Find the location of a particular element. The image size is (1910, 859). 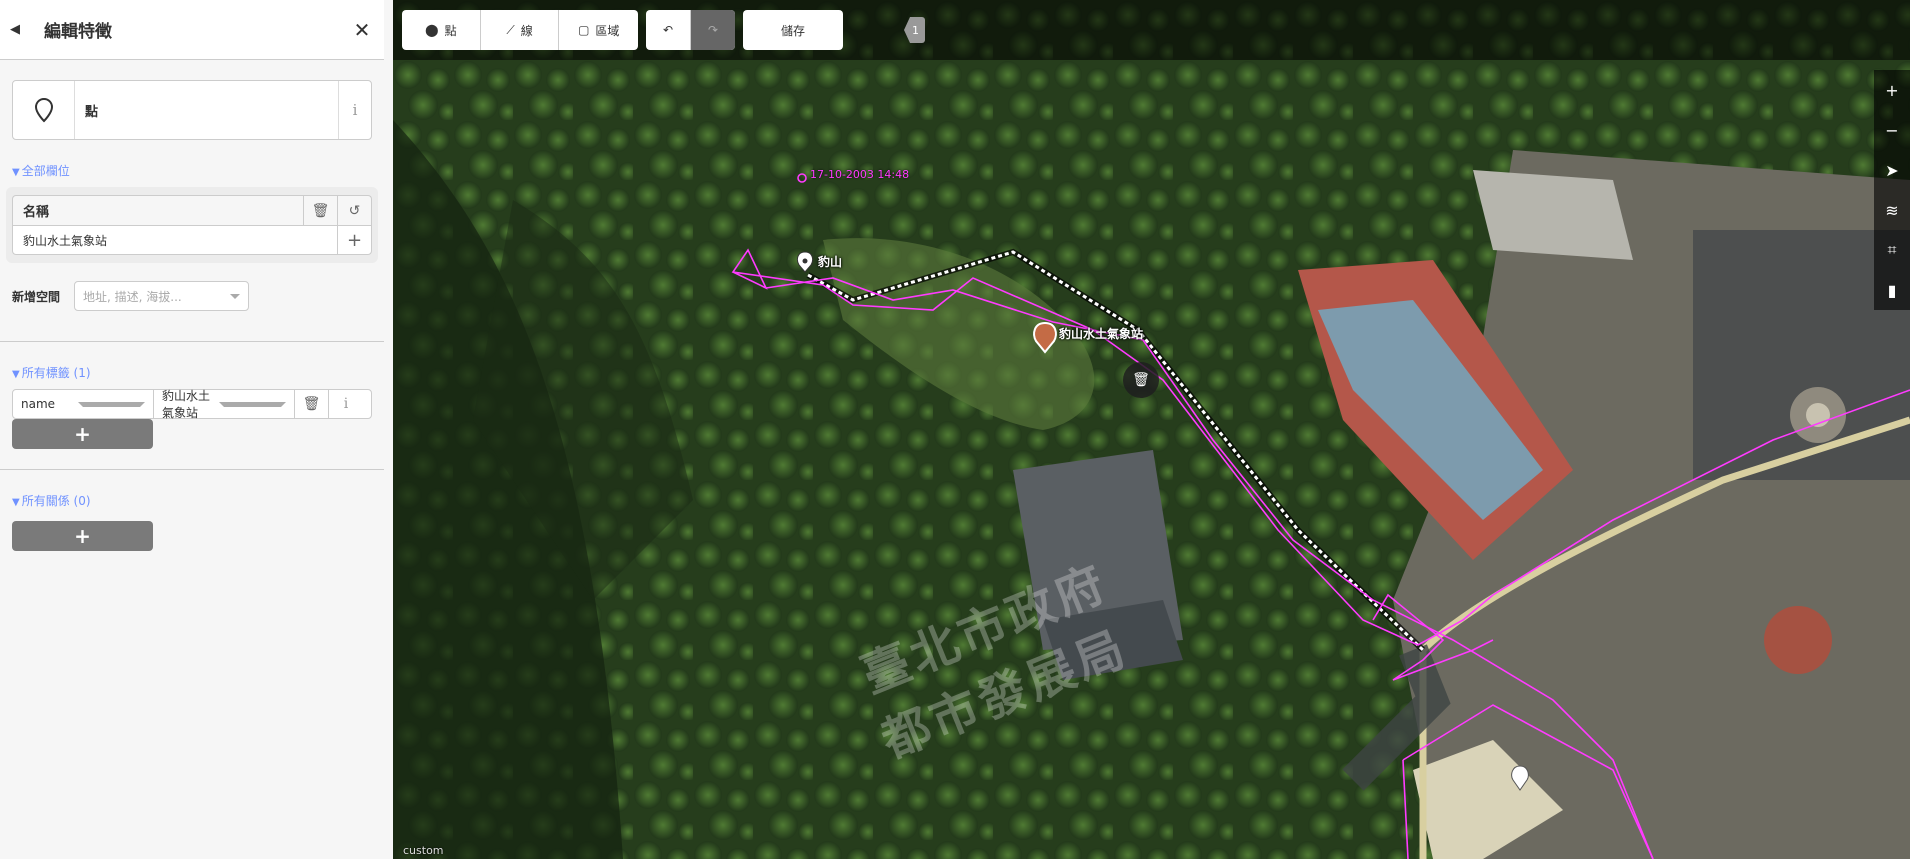

layers-icon: ≋ is located at coordinates (1892, 210).